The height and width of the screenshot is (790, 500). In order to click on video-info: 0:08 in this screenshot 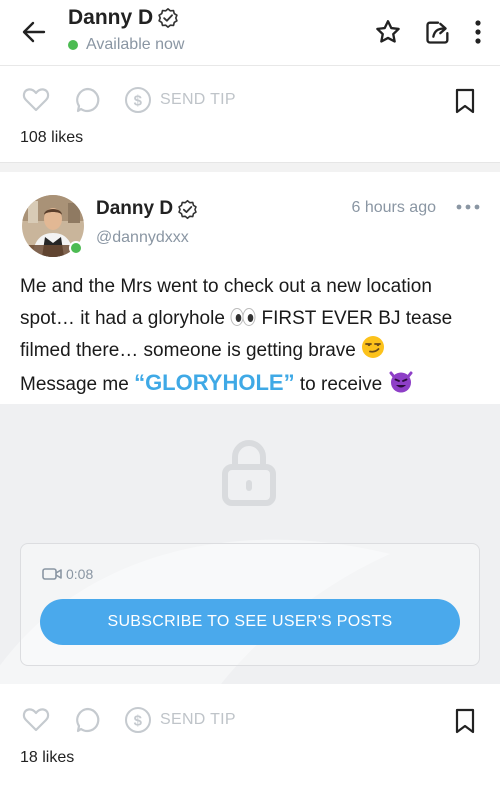, I will do `click(67, 574)`.